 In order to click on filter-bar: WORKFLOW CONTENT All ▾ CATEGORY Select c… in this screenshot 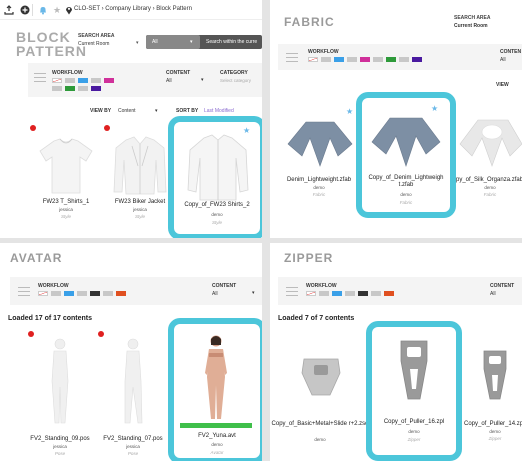, I will do `click(145, 80)`.